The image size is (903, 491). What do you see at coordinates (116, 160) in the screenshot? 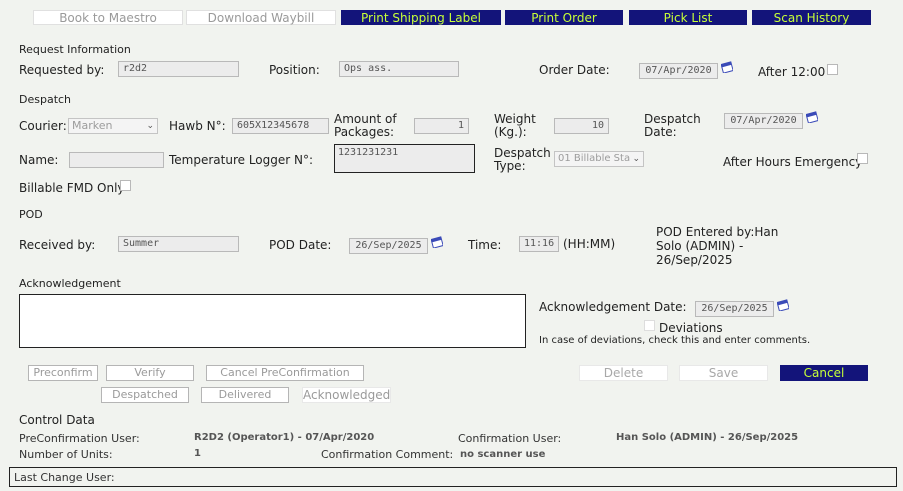
I see `name-field` at bounding box center [116, 160].